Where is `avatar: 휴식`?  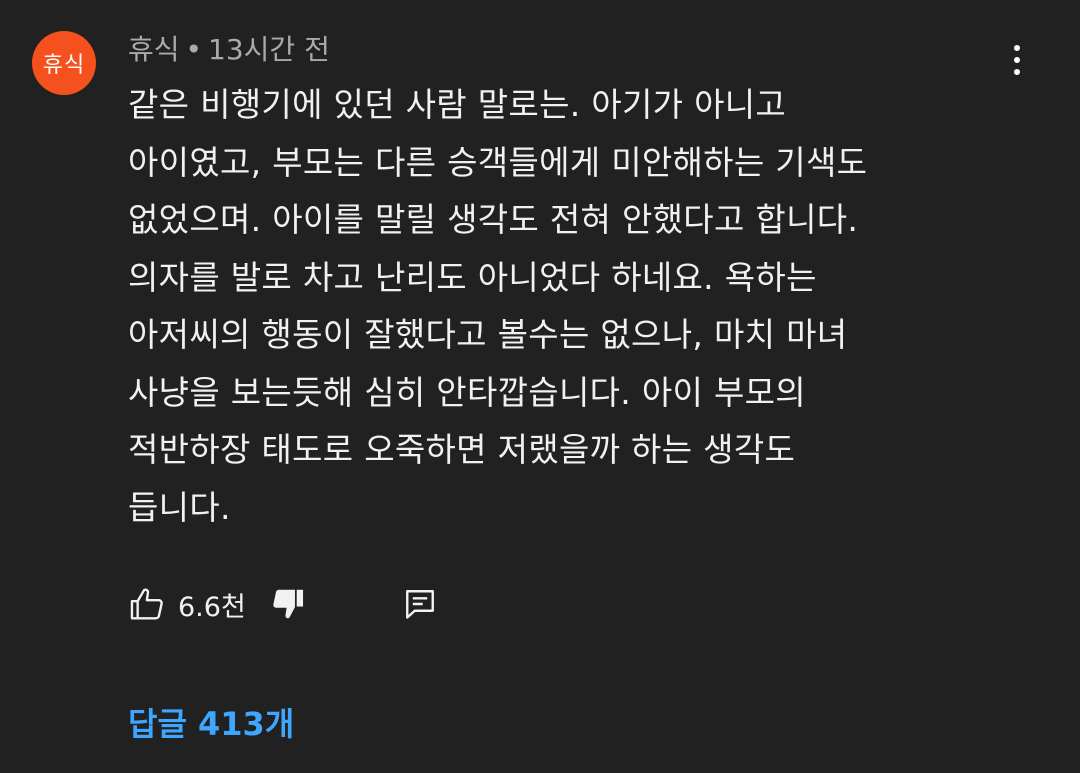 avatar: 휴식 is located at coordinates (64, 63).